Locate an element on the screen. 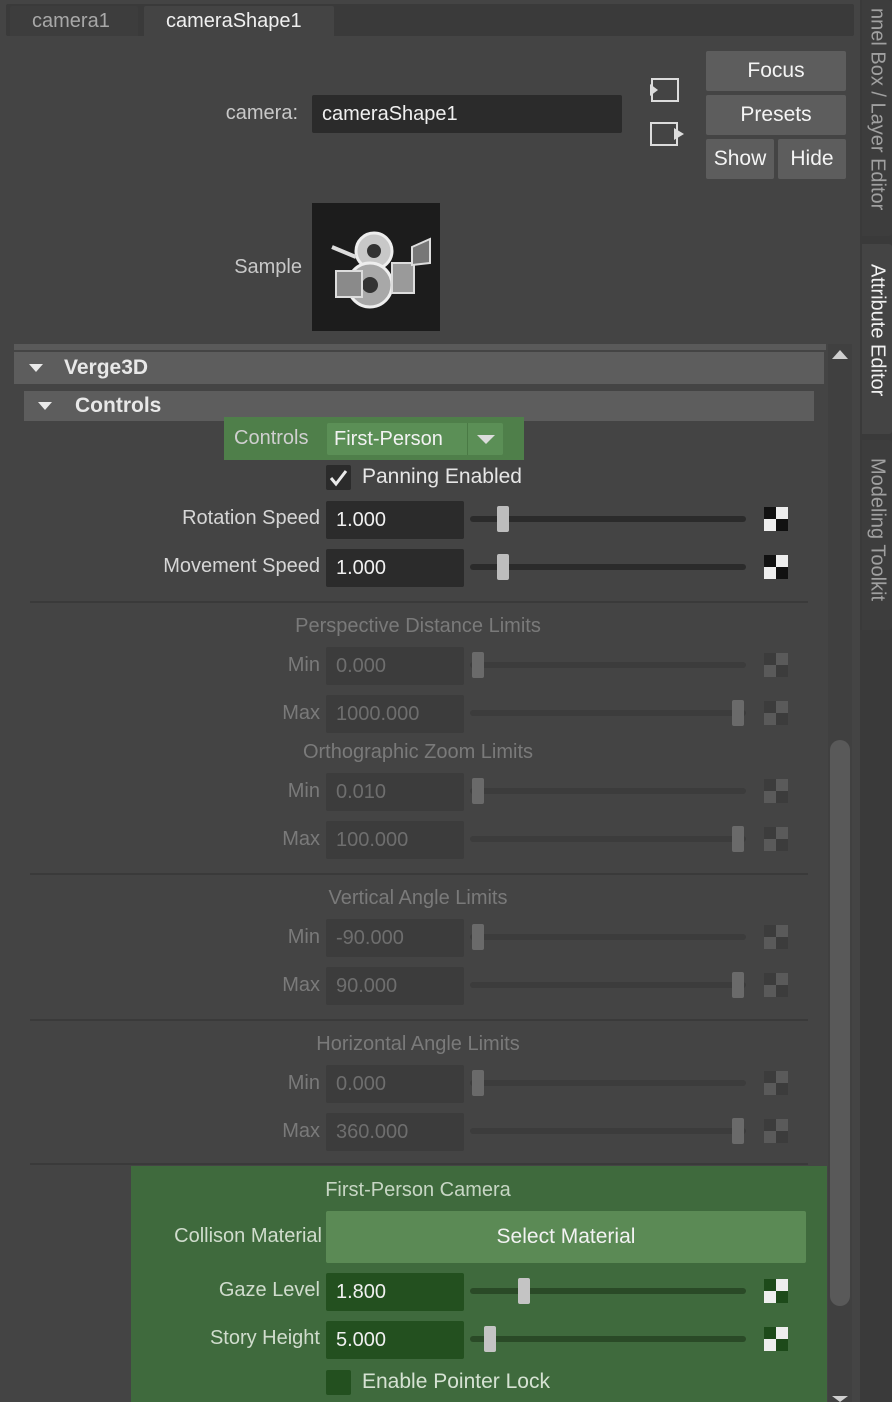 Image resolution: width=892 pixels, height=1402 pixels. vert-max-slider-handle is located at coordinates (738, 985).